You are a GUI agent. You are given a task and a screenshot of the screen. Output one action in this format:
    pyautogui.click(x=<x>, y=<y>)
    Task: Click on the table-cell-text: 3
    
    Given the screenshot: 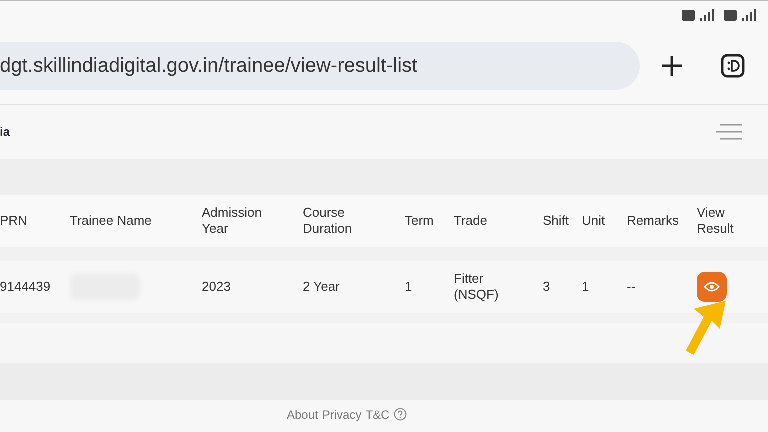 What is the action you would take?
    pyautogui.click(x=547, y=287)
    